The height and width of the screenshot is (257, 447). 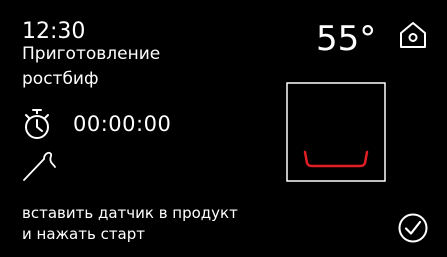 What do you see at coordinates (84, 234) in the screenshot?
I see `instruction-line-2: и нажать старт` at bounding box center [84, 234].